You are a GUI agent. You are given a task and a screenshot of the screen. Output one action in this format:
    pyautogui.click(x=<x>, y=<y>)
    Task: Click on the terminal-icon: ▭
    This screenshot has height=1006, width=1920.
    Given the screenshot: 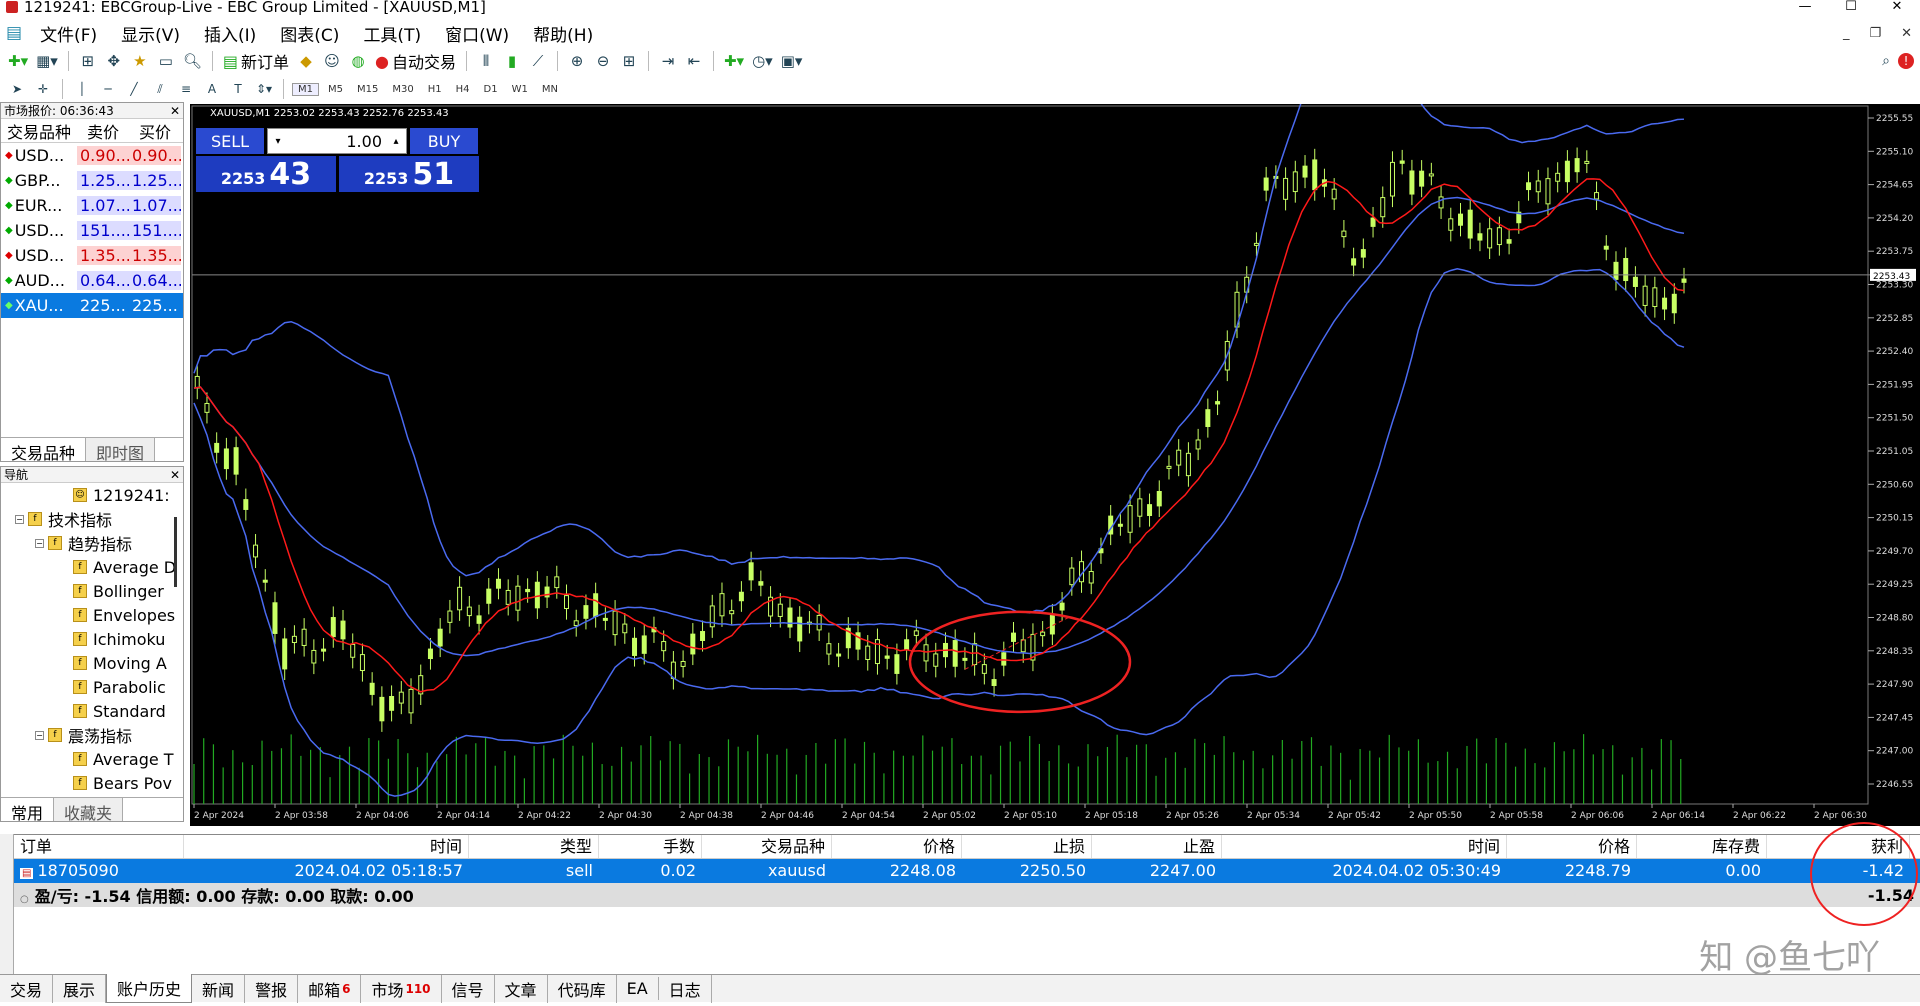 What is the action you would take?
    pyautogui.click(x=166, y=61)
    